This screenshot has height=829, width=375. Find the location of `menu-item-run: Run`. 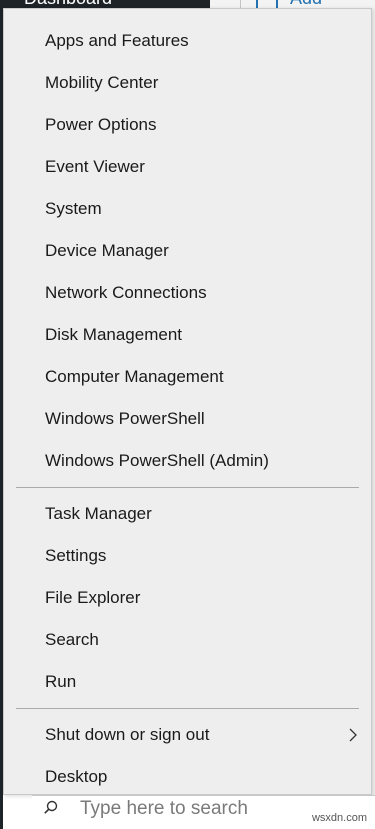

menu-item-run: Run is located at coordinates (187, 682).